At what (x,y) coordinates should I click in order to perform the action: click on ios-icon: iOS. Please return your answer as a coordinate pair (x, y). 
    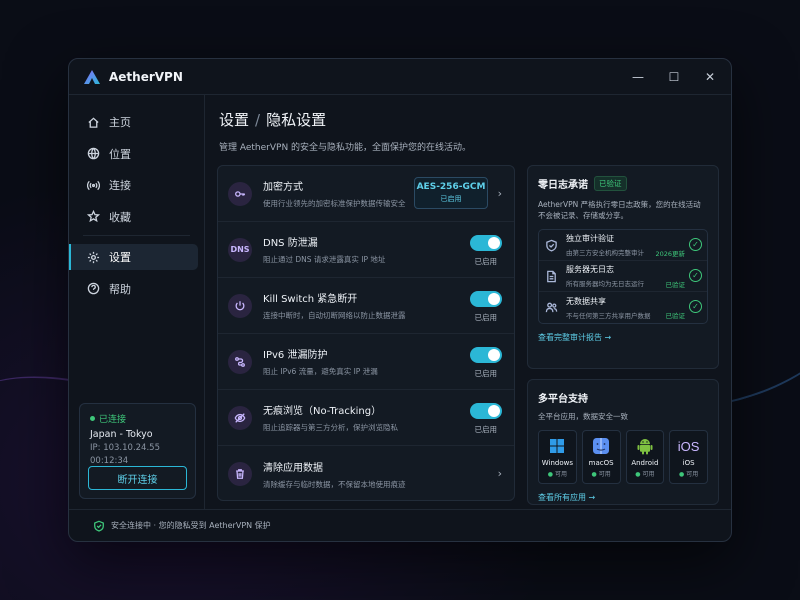
    Looking at the image, I should click on (688, 446).